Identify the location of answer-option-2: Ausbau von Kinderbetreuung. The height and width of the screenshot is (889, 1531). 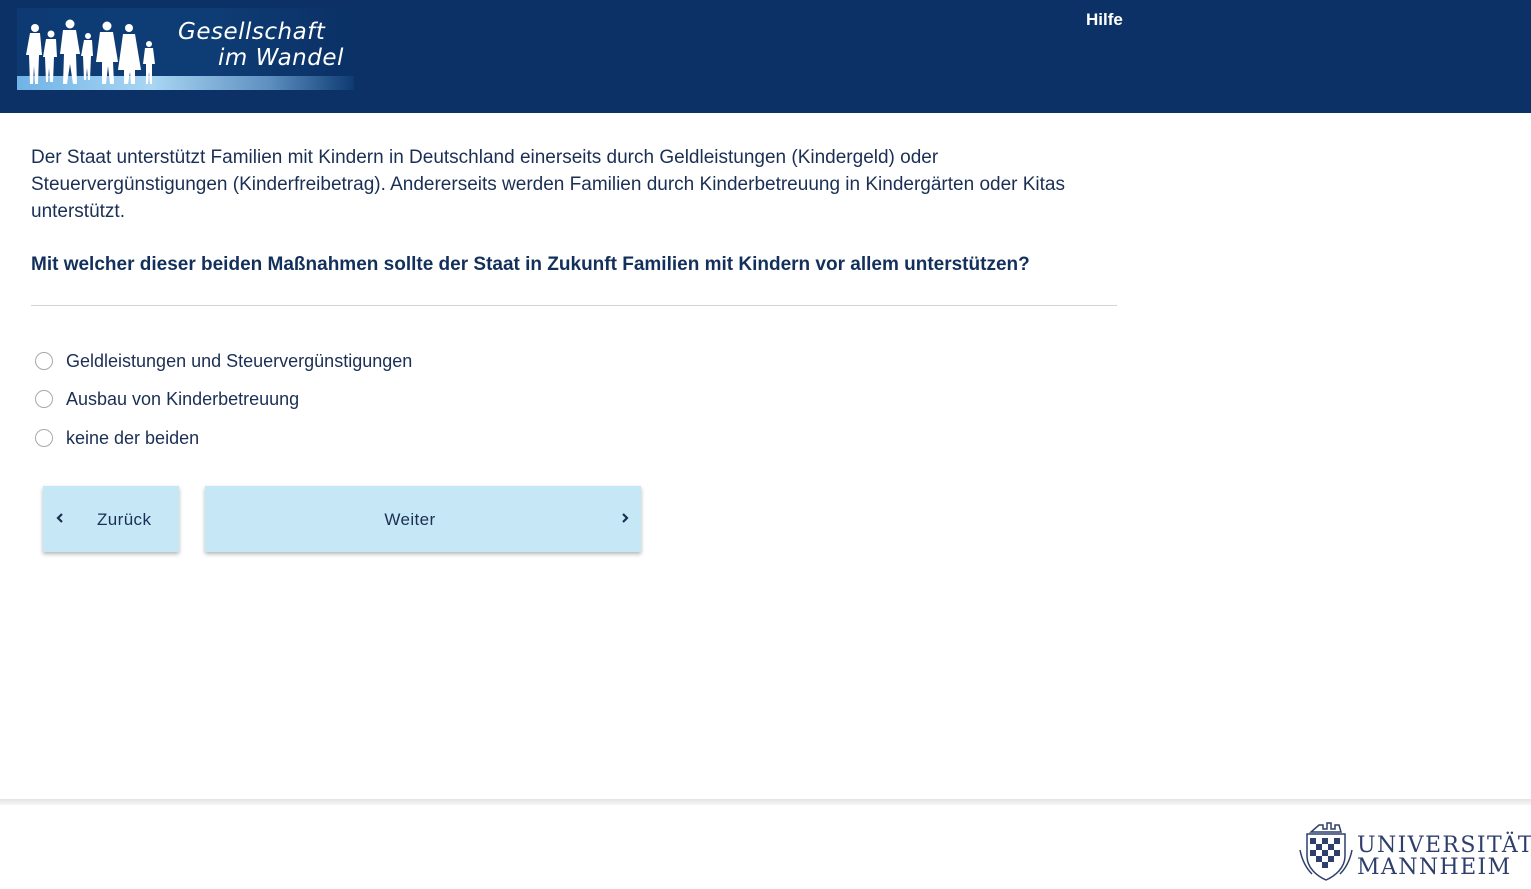
(167, 399).